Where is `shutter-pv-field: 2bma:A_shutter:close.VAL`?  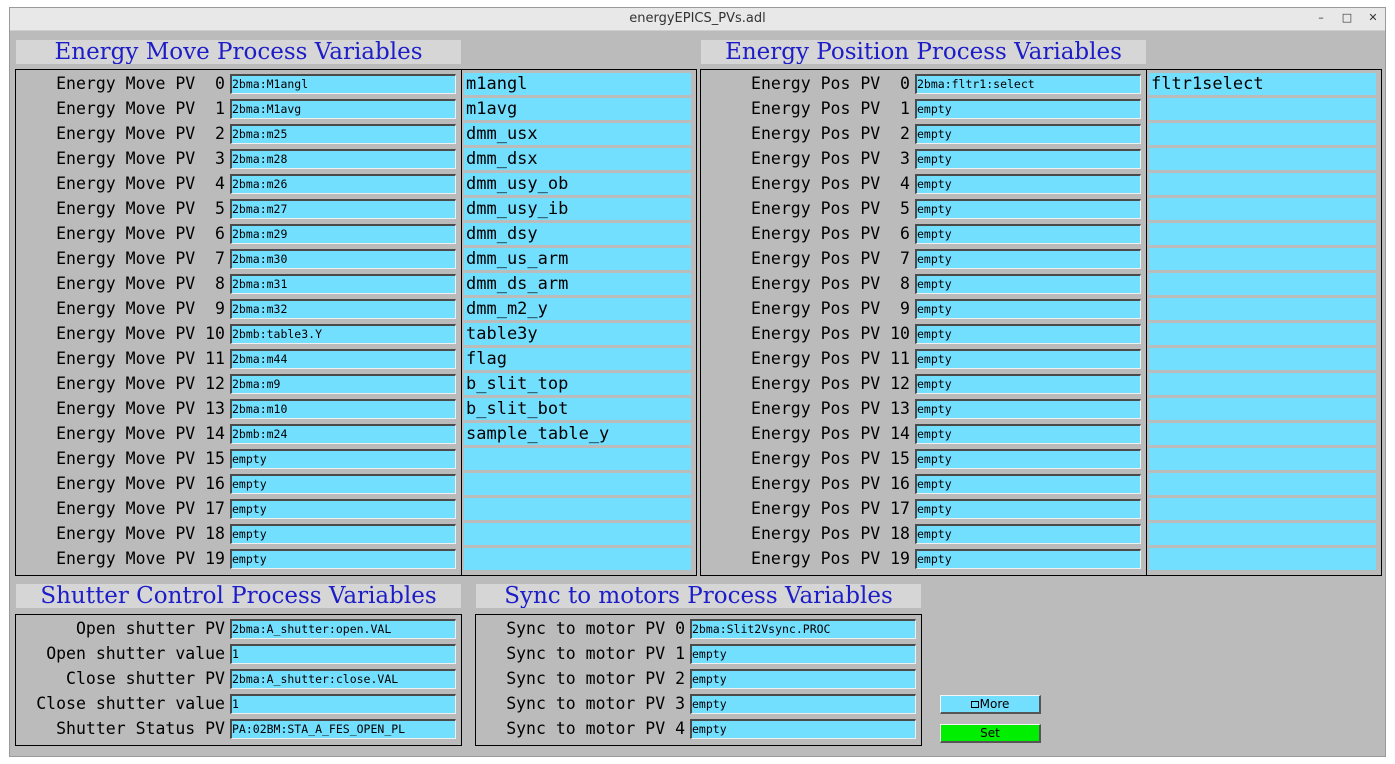 shutter-pv-field: 2bma:A_shutter:close.VAL is located at coordinates (343, 679).